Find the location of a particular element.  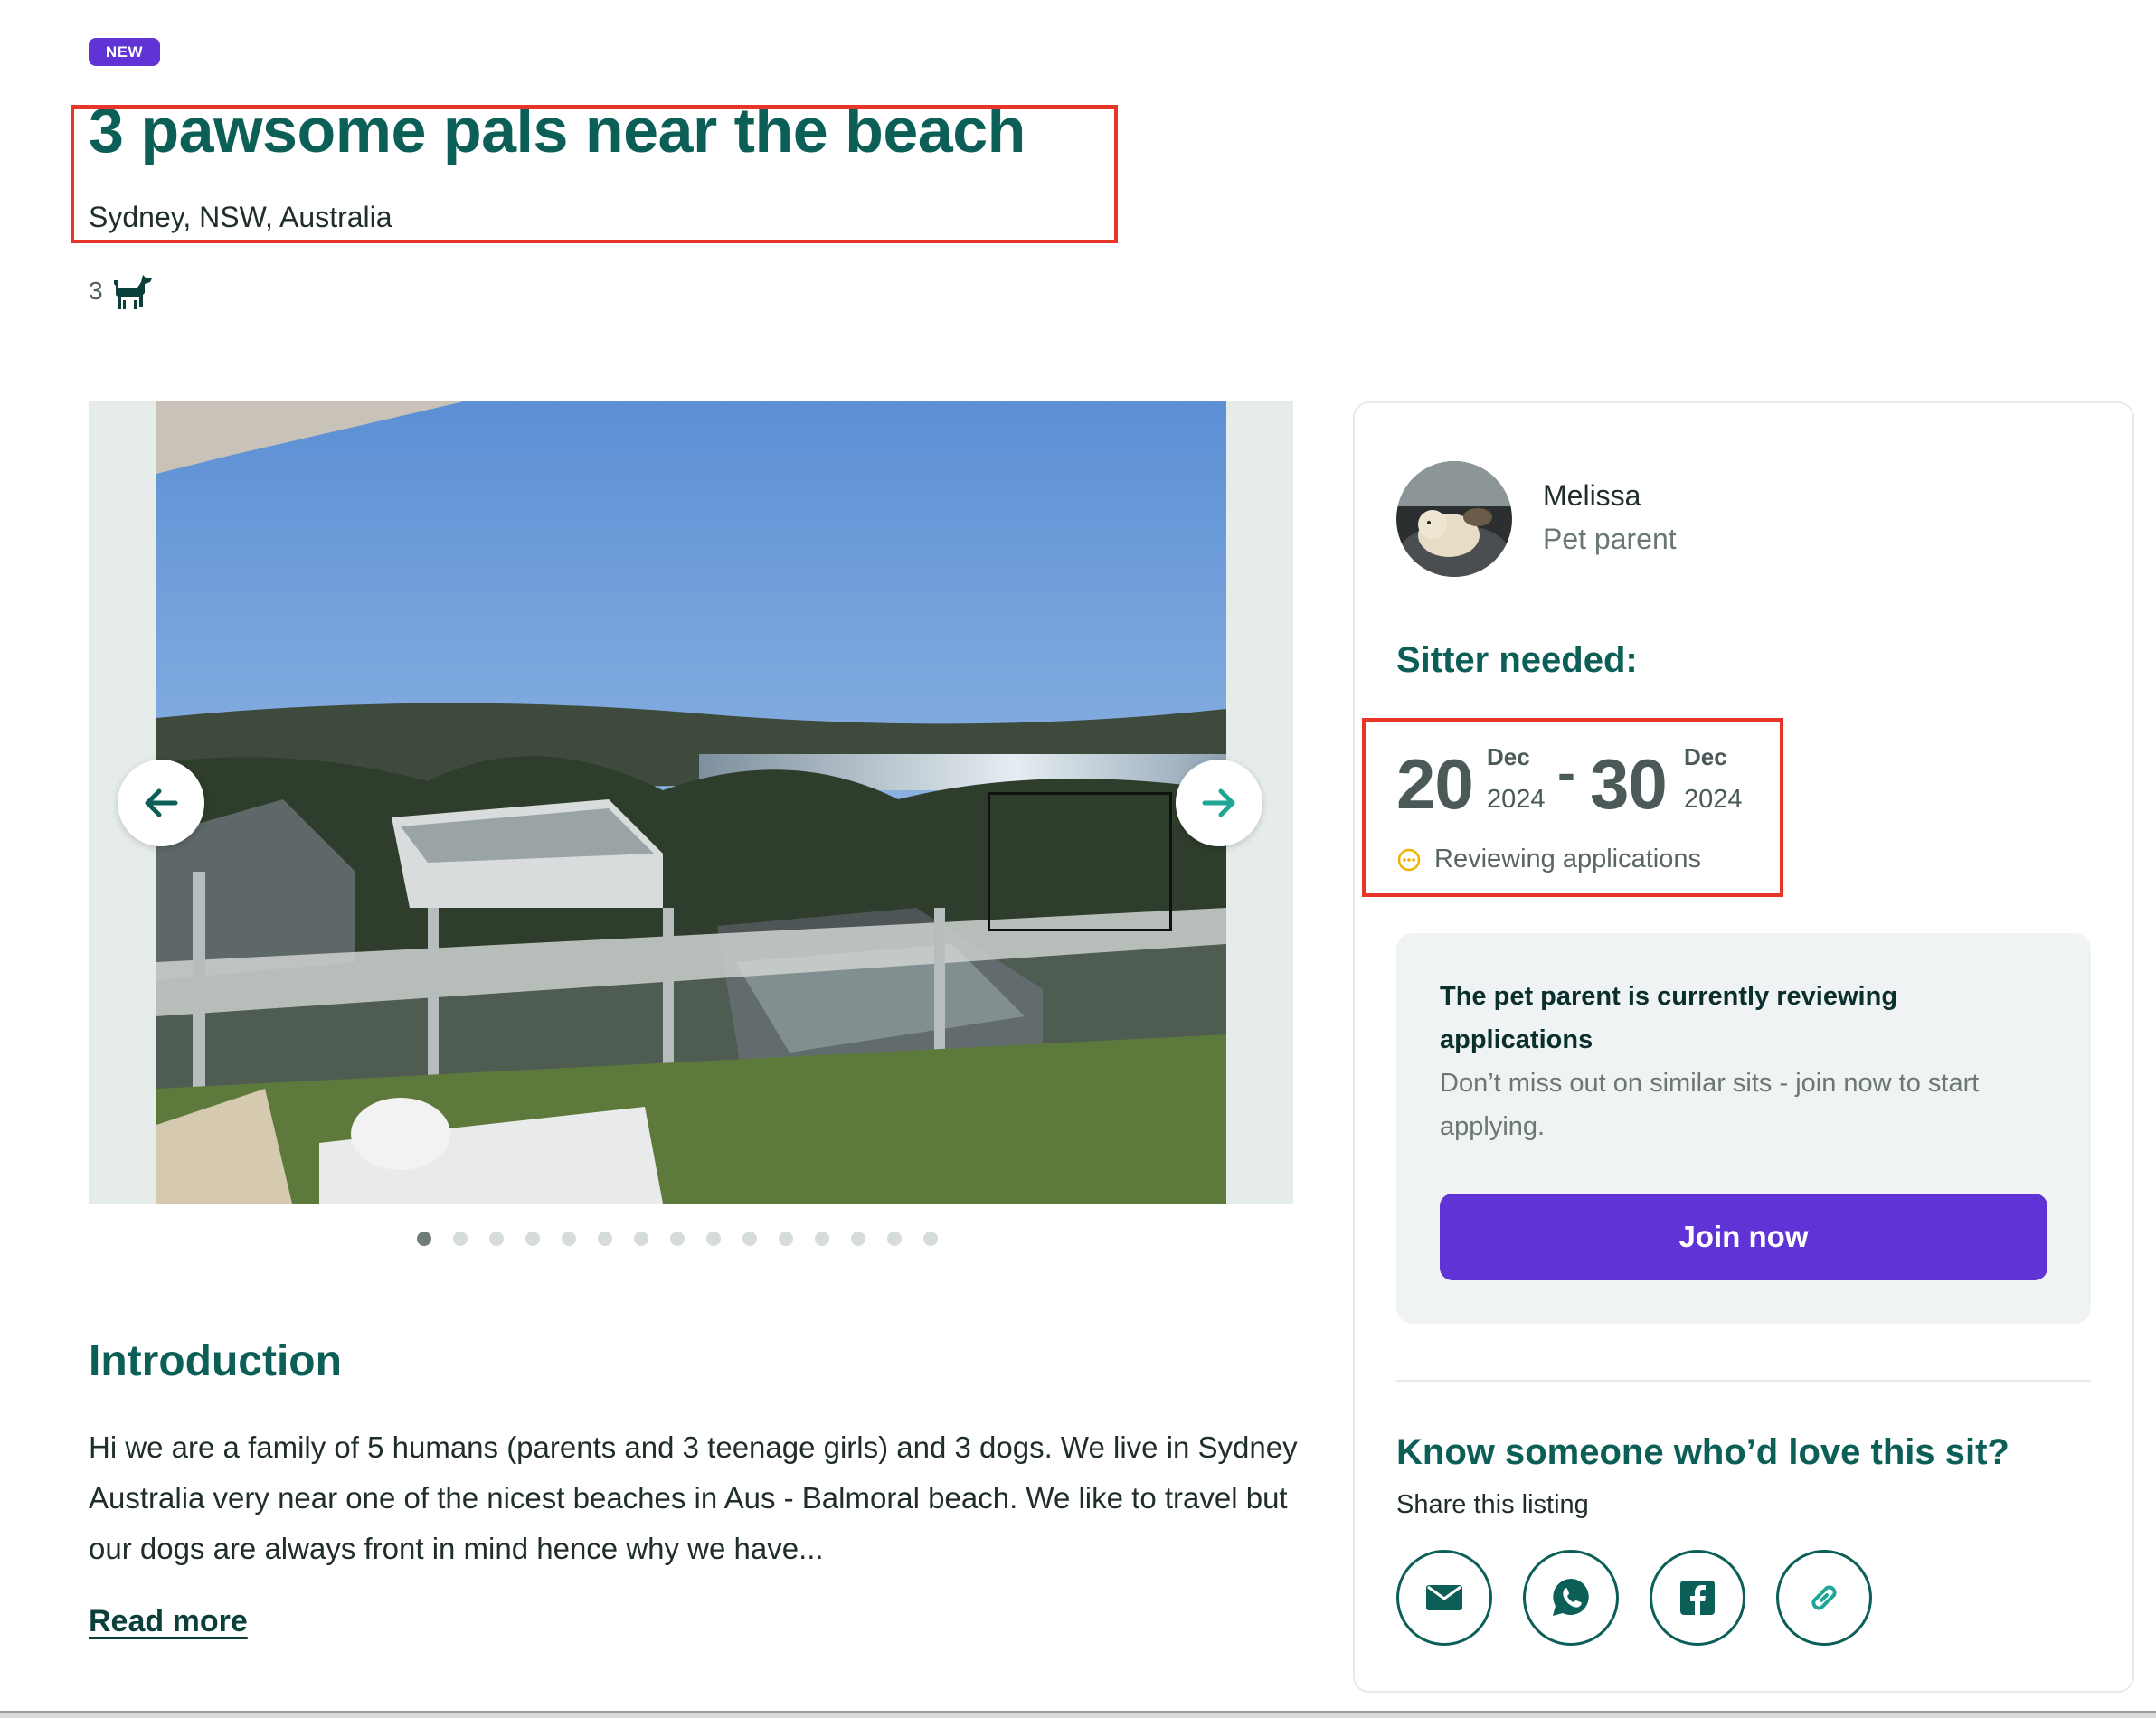

window-status-bar is located at coordinates (1078, 1714).